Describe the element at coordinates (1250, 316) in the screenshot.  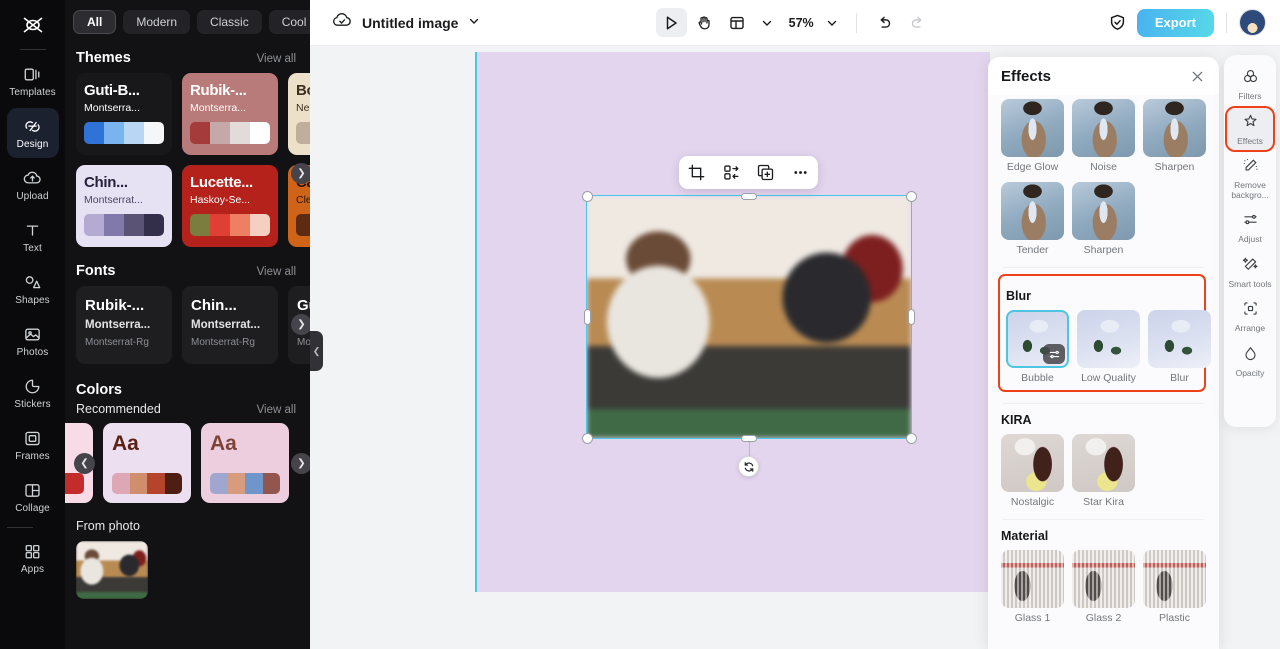
I see `right-rail-item-arrange: Arrange` at that location.